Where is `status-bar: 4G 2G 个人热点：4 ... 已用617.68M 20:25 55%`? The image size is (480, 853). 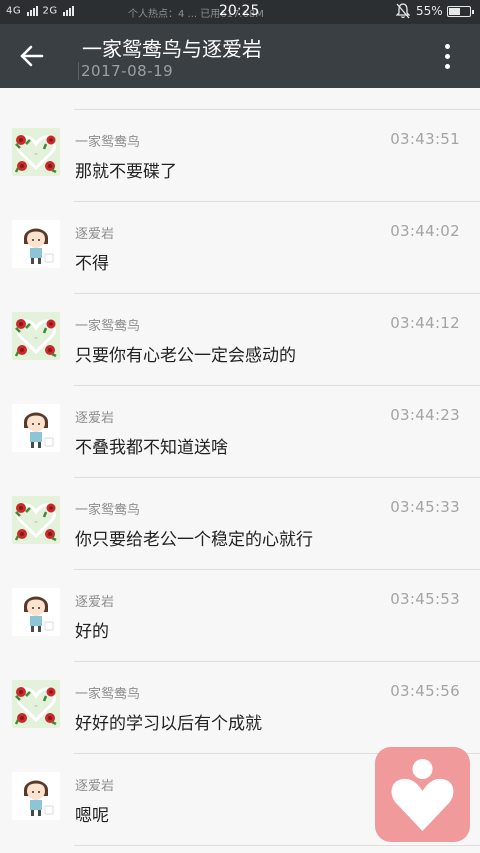
status-bar: 4G 2G 个人热点：4 ... 已用617.68M 20:25 55% is located at coordinates (240, 12).